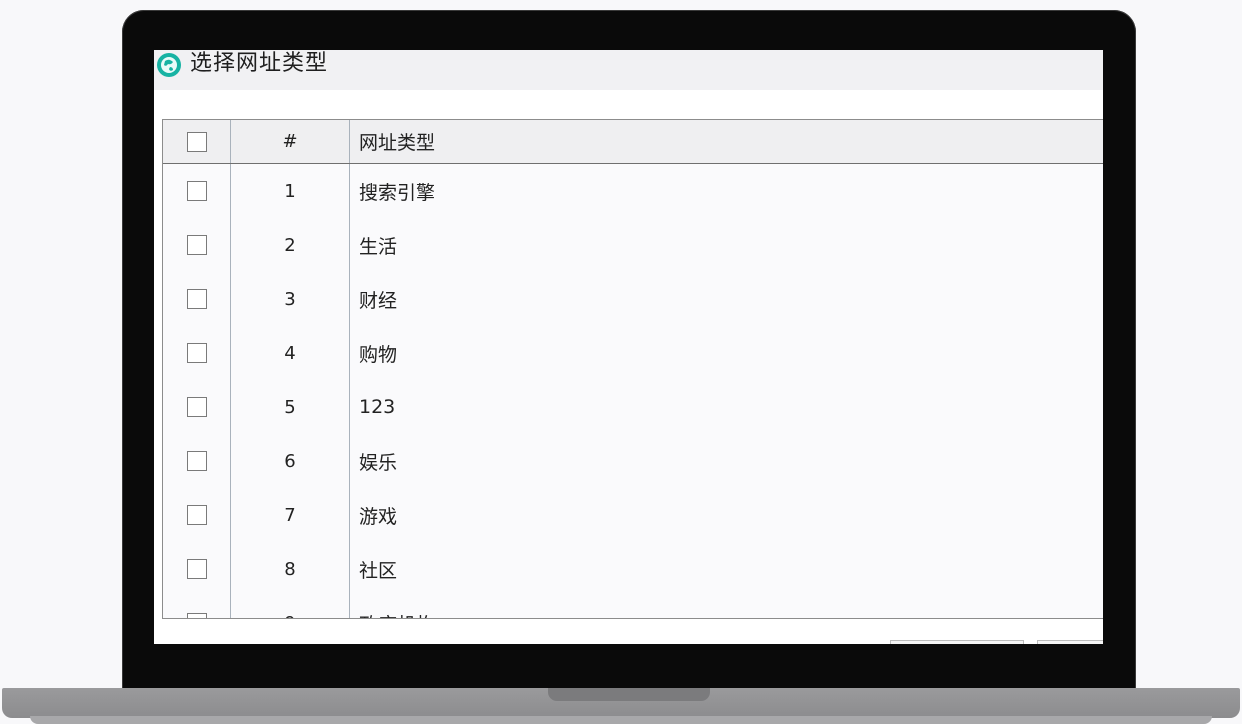  Describe the element at coordinates (633, 569) in the screenshot. I see `table-row: 8 社区` at that location.